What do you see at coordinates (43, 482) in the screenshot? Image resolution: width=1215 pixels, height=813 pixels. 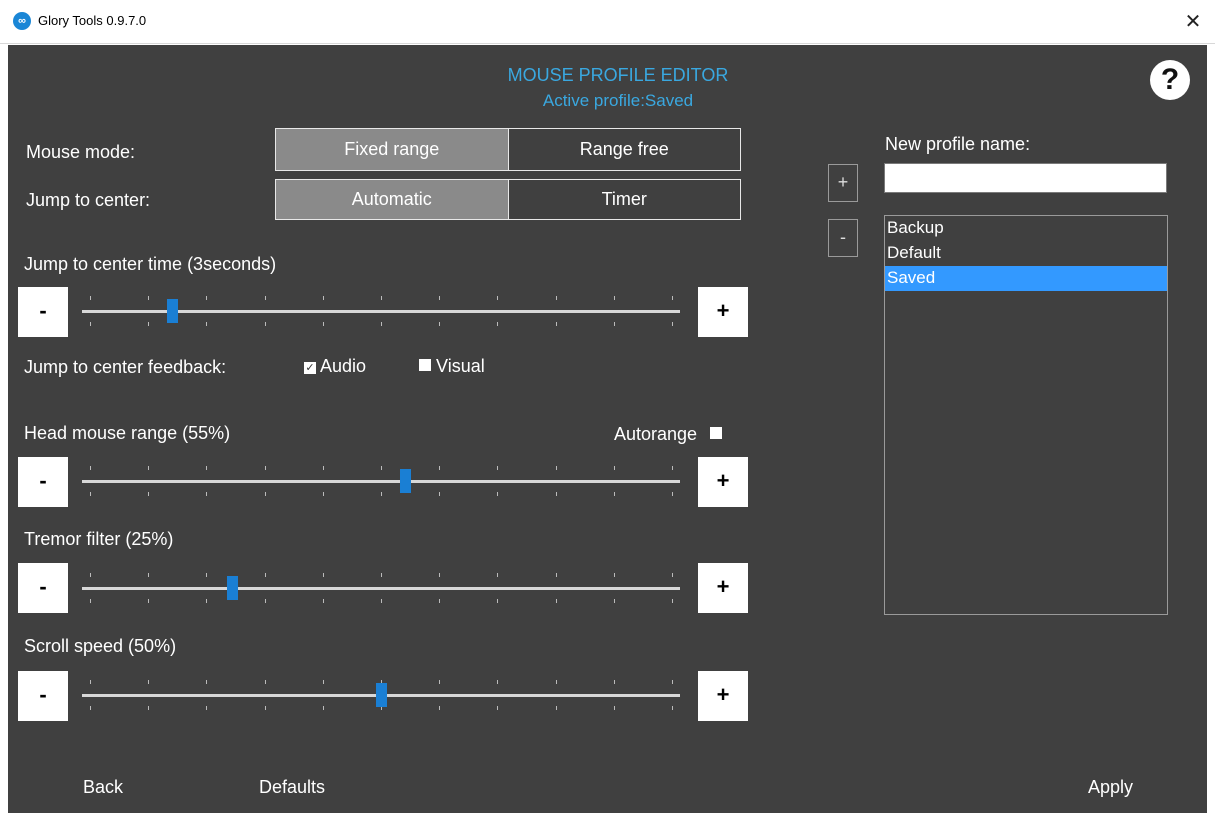 I see `head-range-minus-button: -` at bounding box center [43, 482].